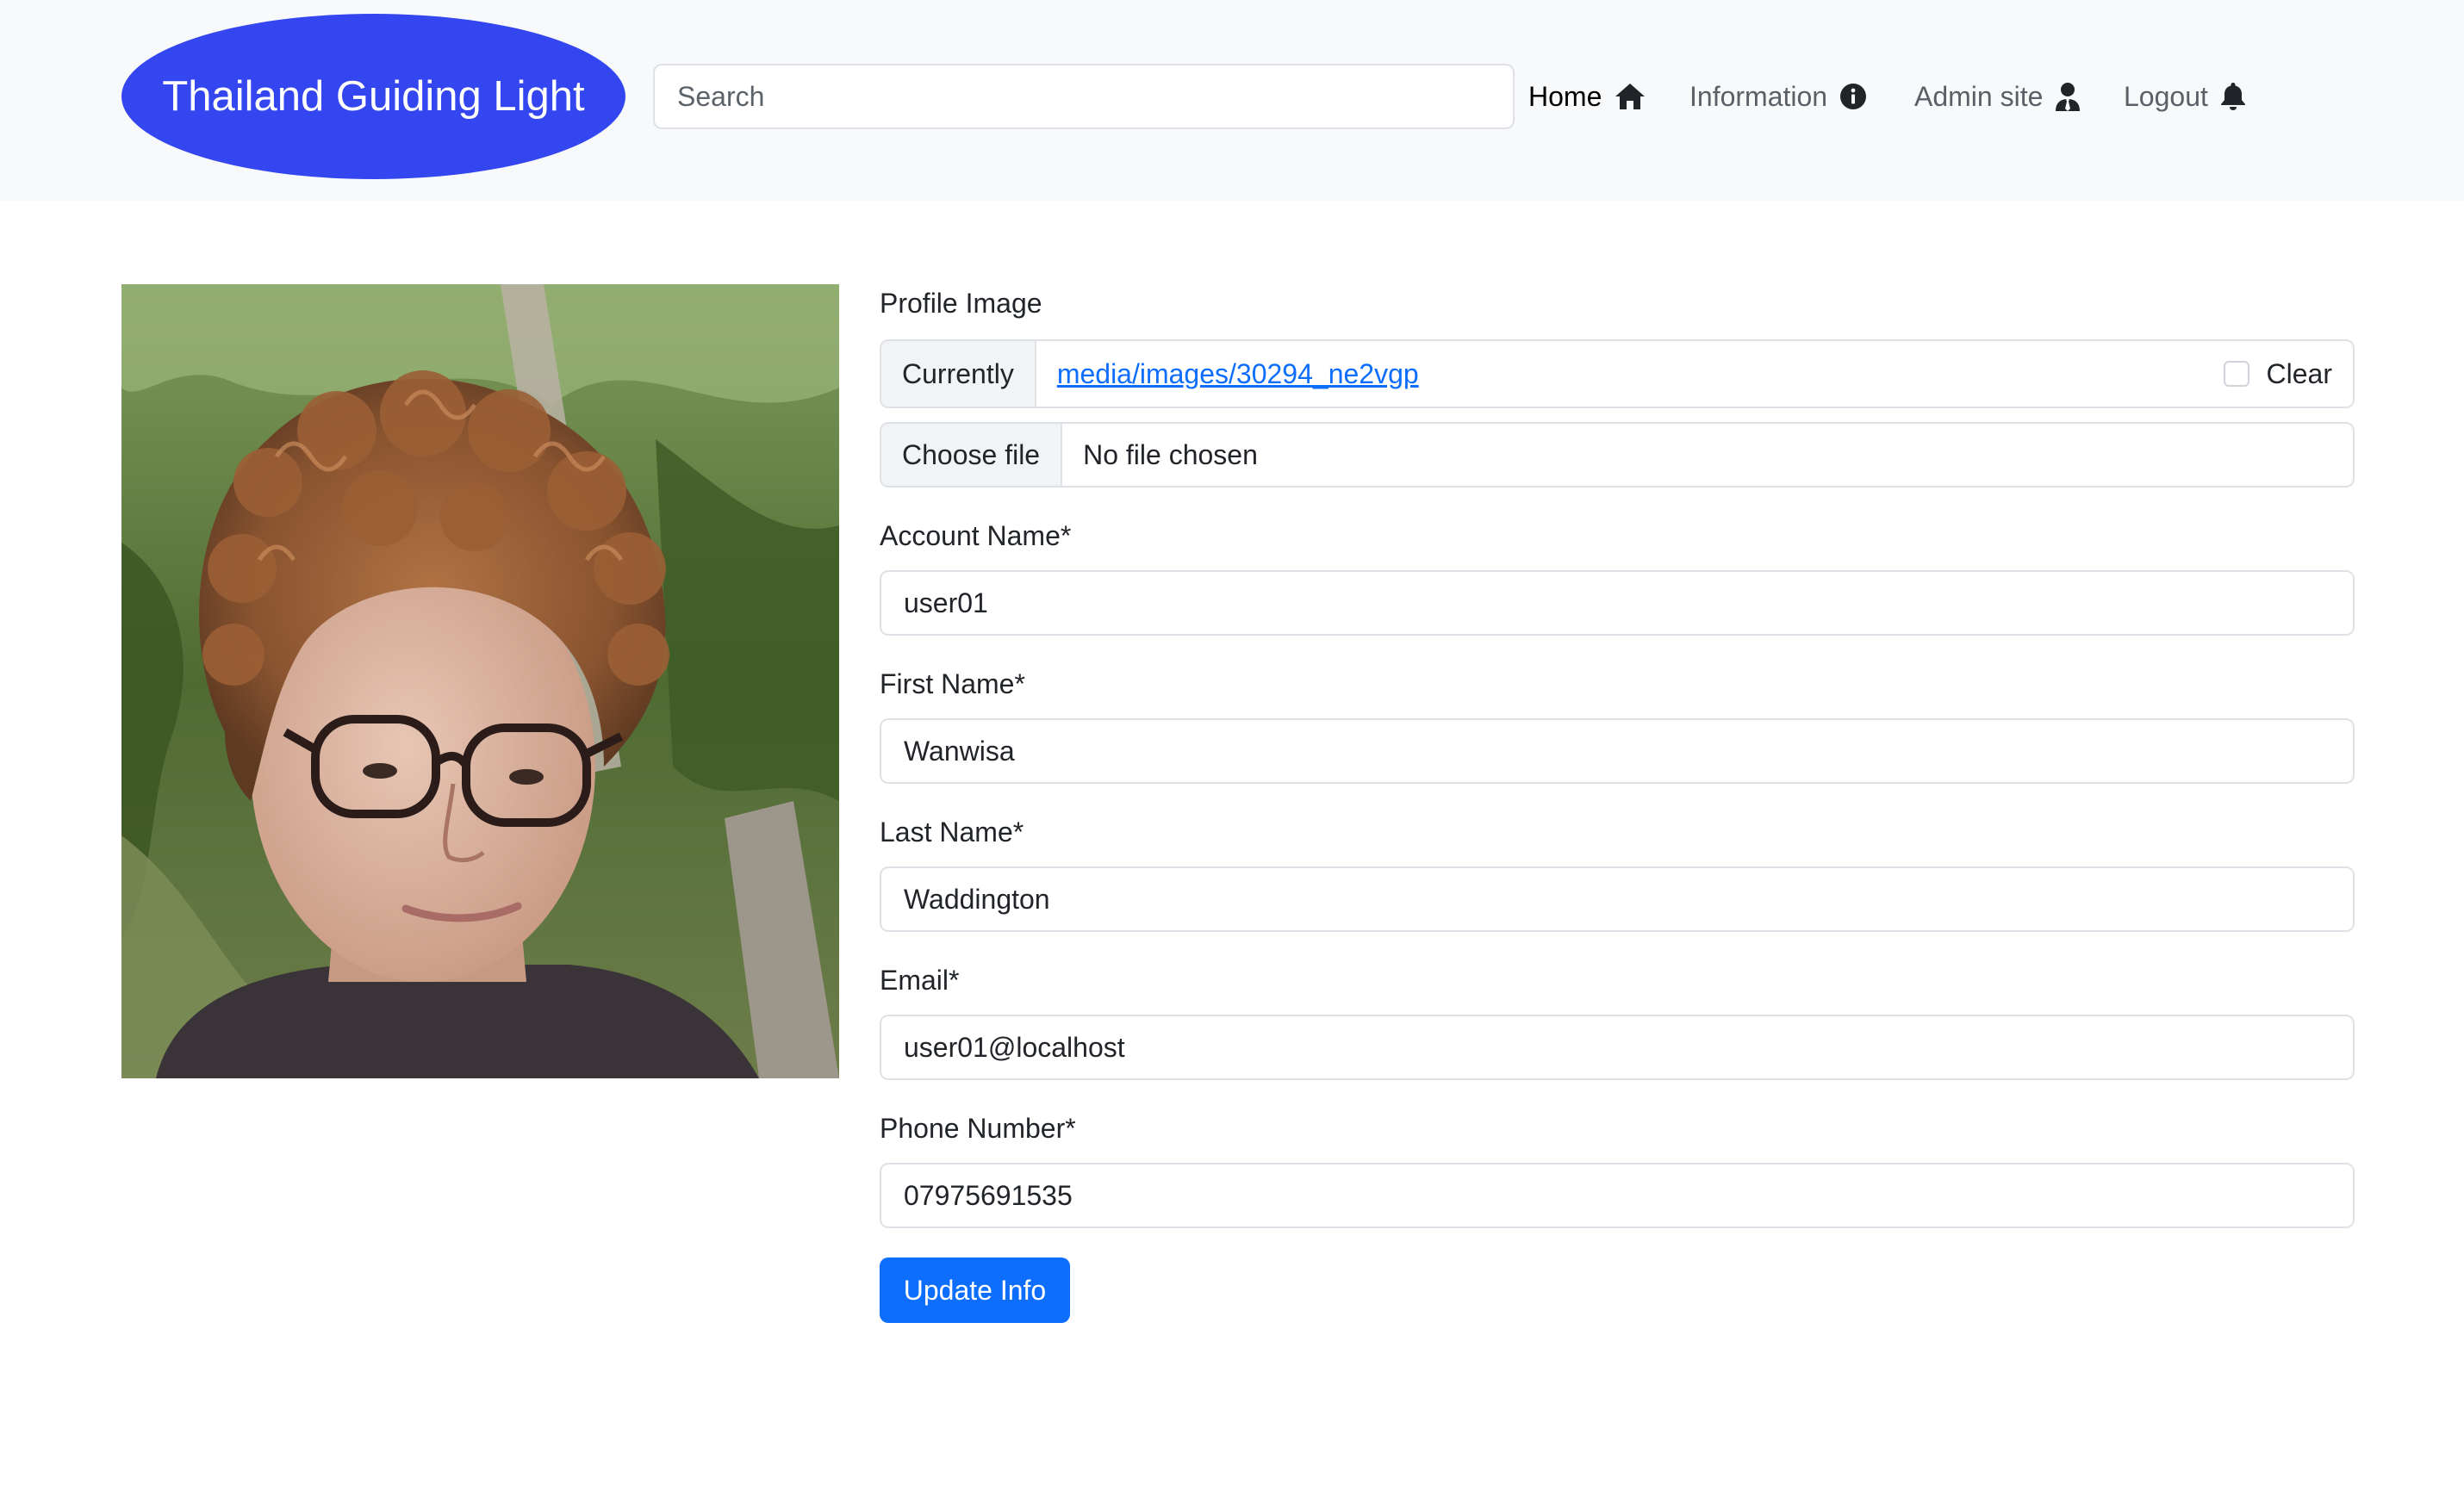  I want to click on clear-checkbox, so click(2236, 374).